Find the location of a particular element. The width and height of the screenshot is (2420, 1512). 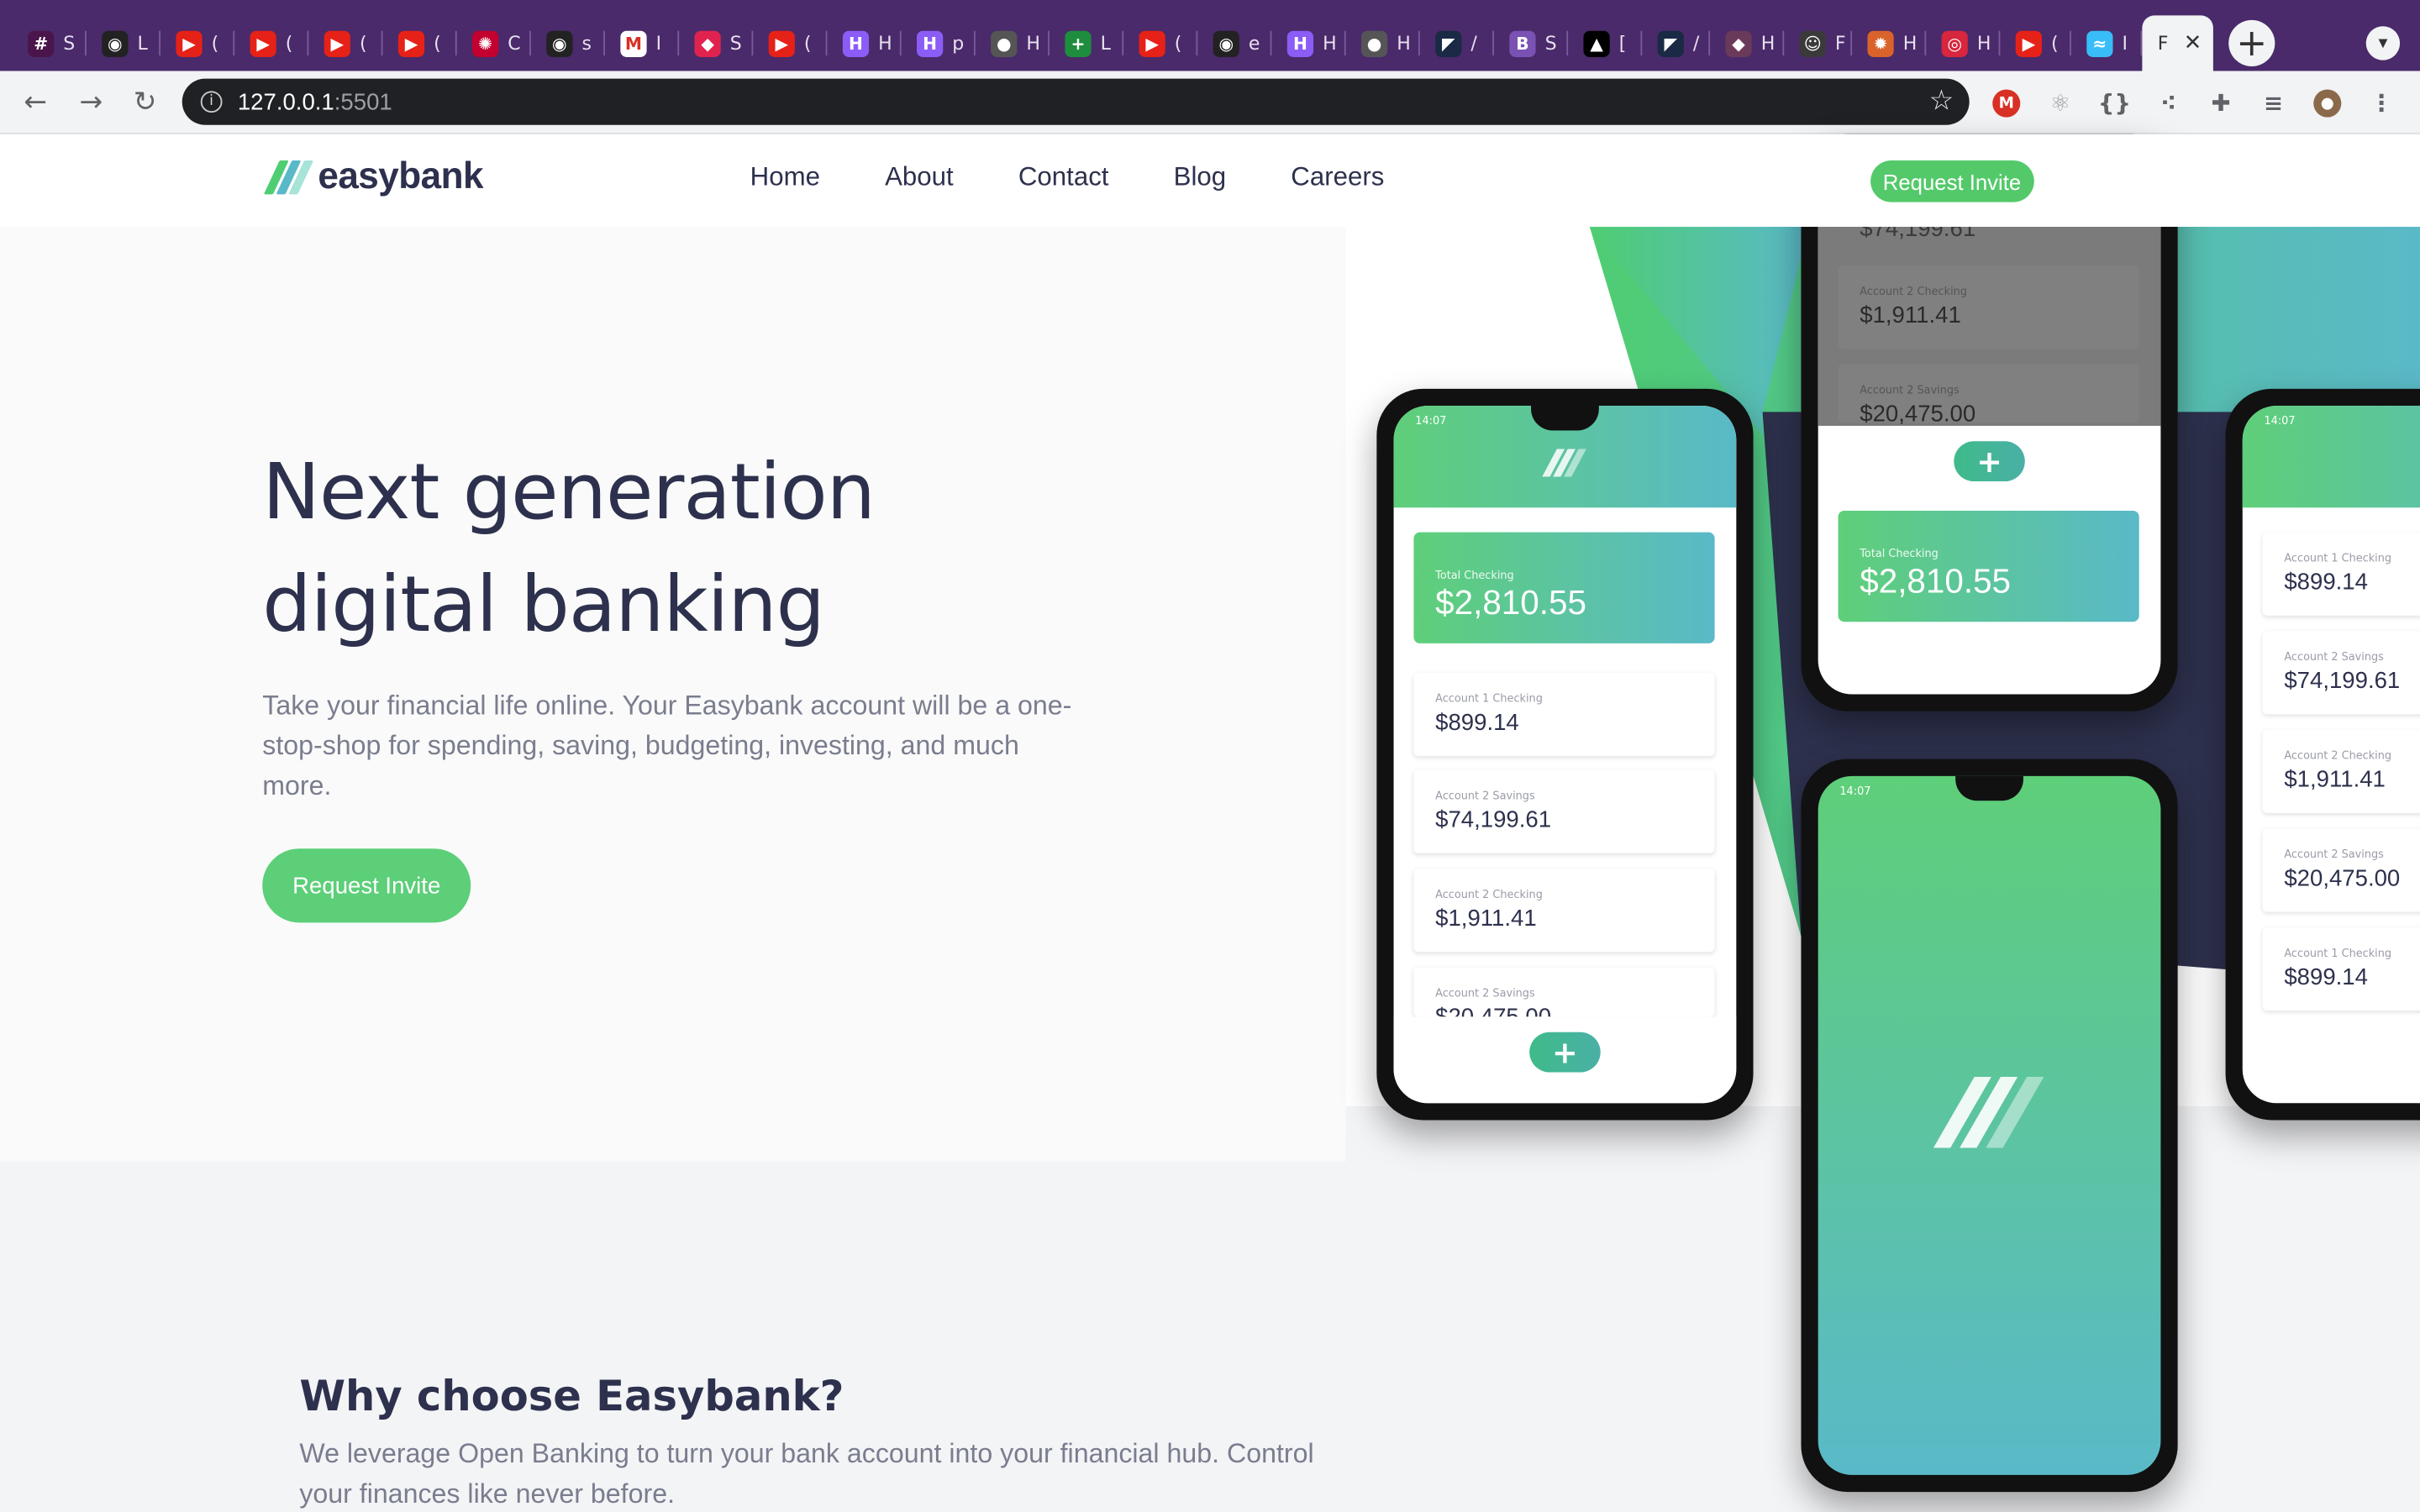

phone-mockup-bottom: 14:07 is located at coordinates (1989, 1126).